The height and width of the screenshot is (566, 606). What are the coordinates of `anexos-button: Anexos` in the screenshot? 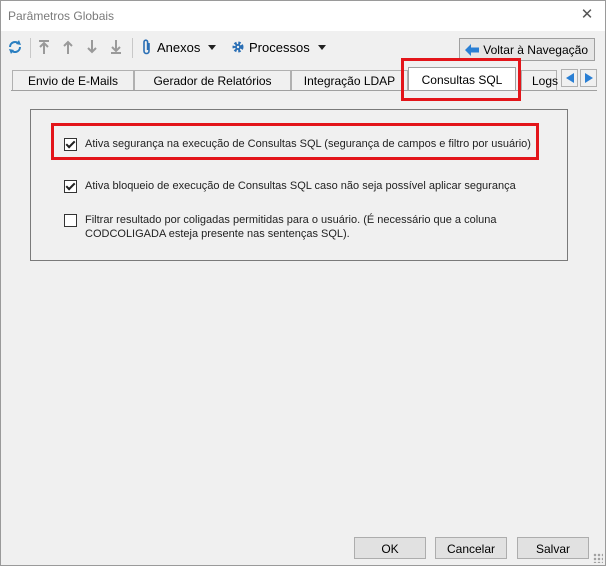 It's located at (179, 47).